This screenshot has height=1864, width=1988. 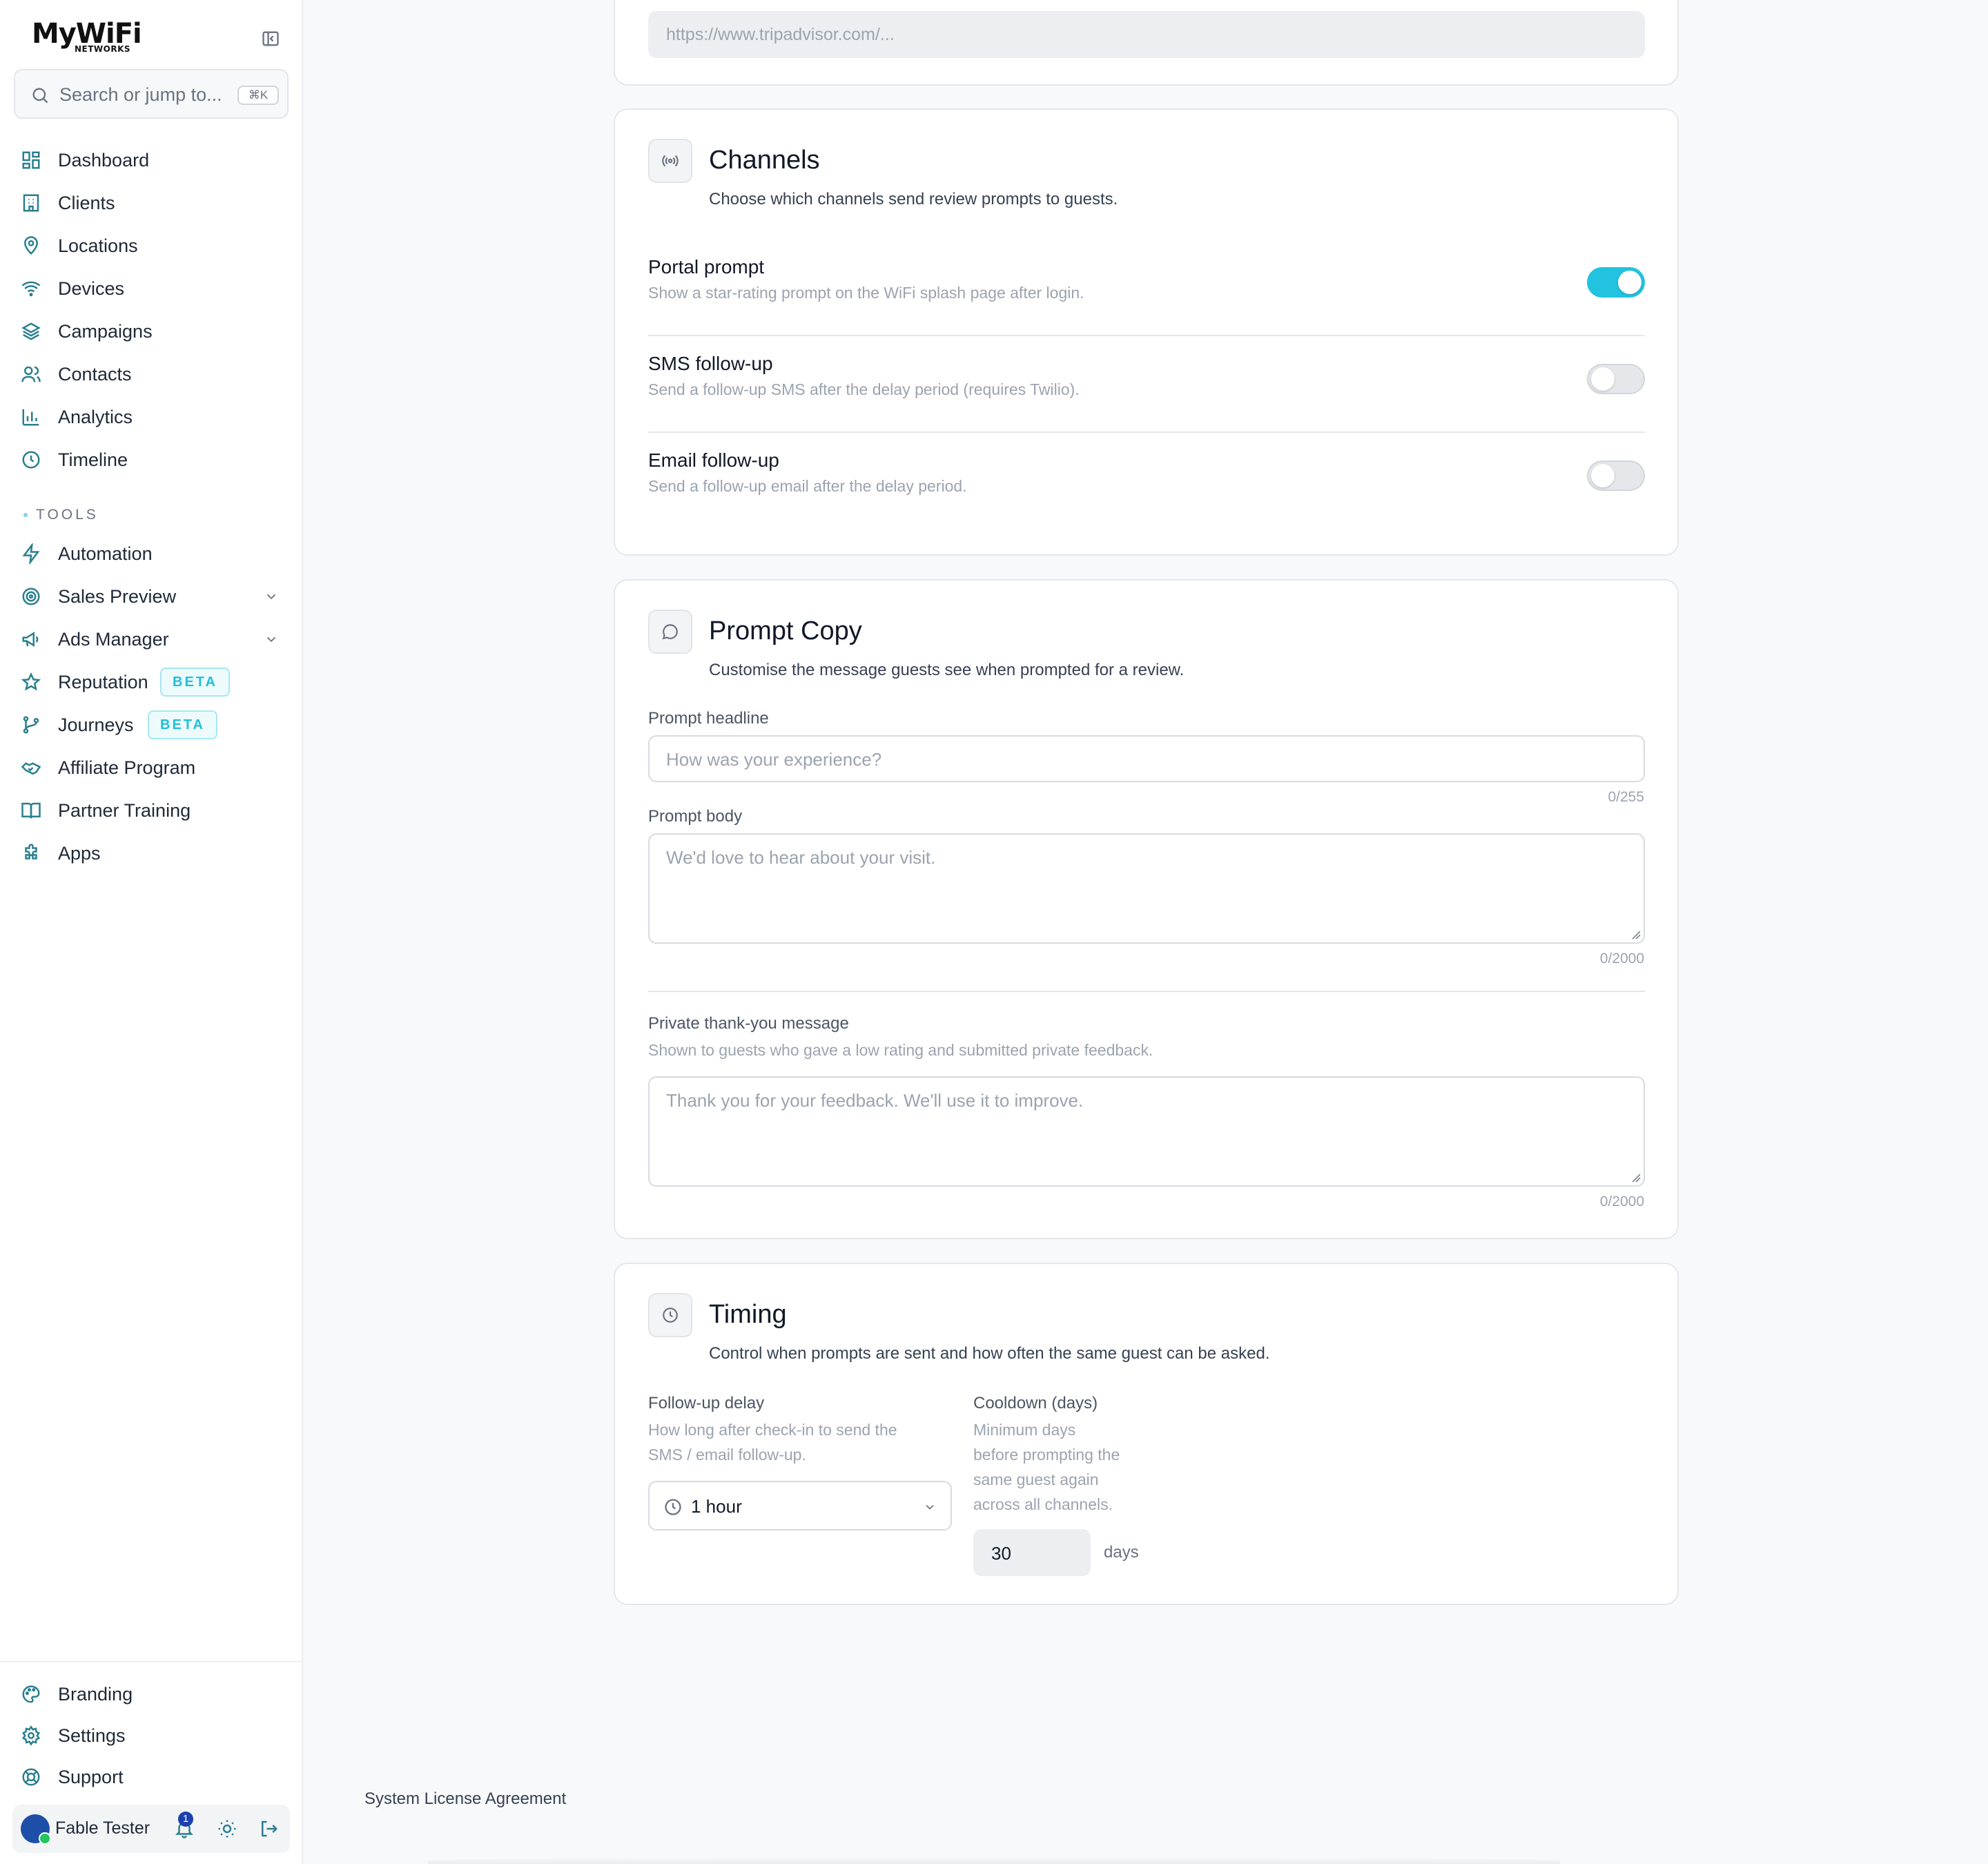 I want to click on broadcast-icon, so click(x=670, y=161).